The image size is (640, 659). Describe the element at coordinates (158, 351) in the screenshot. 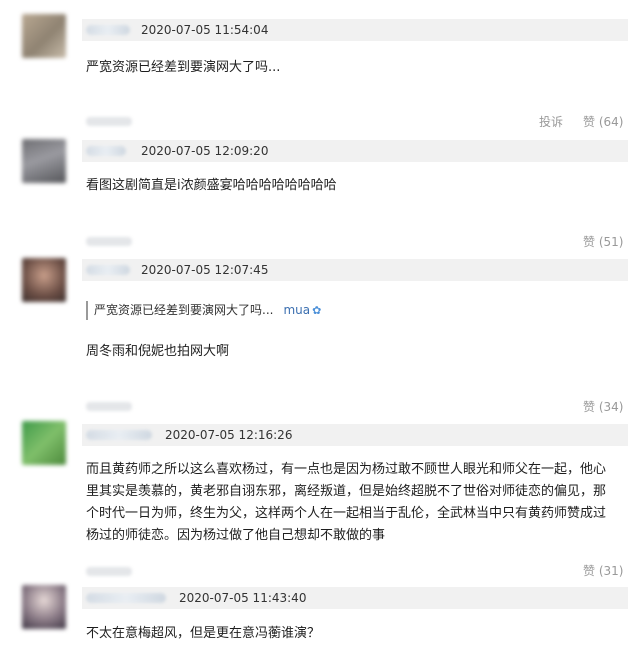

I see `comment-text: 周冬雨和倪妮也拍网大啊` at that location.